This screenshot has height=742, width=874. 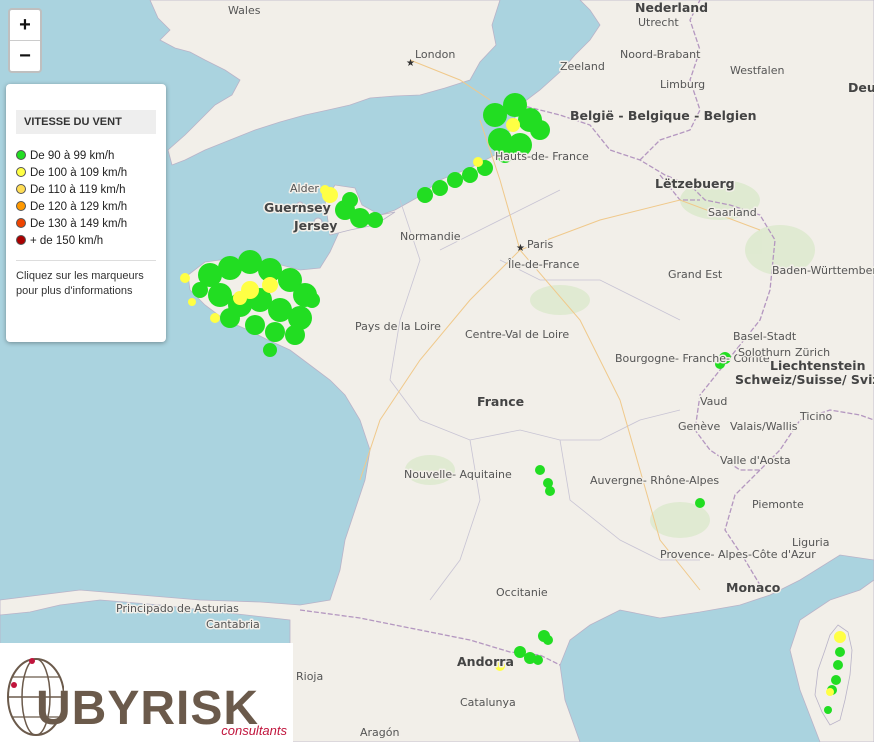 I want to click on label-valle-aosta: Valle d'Aosta, so click(x=755, y=460).